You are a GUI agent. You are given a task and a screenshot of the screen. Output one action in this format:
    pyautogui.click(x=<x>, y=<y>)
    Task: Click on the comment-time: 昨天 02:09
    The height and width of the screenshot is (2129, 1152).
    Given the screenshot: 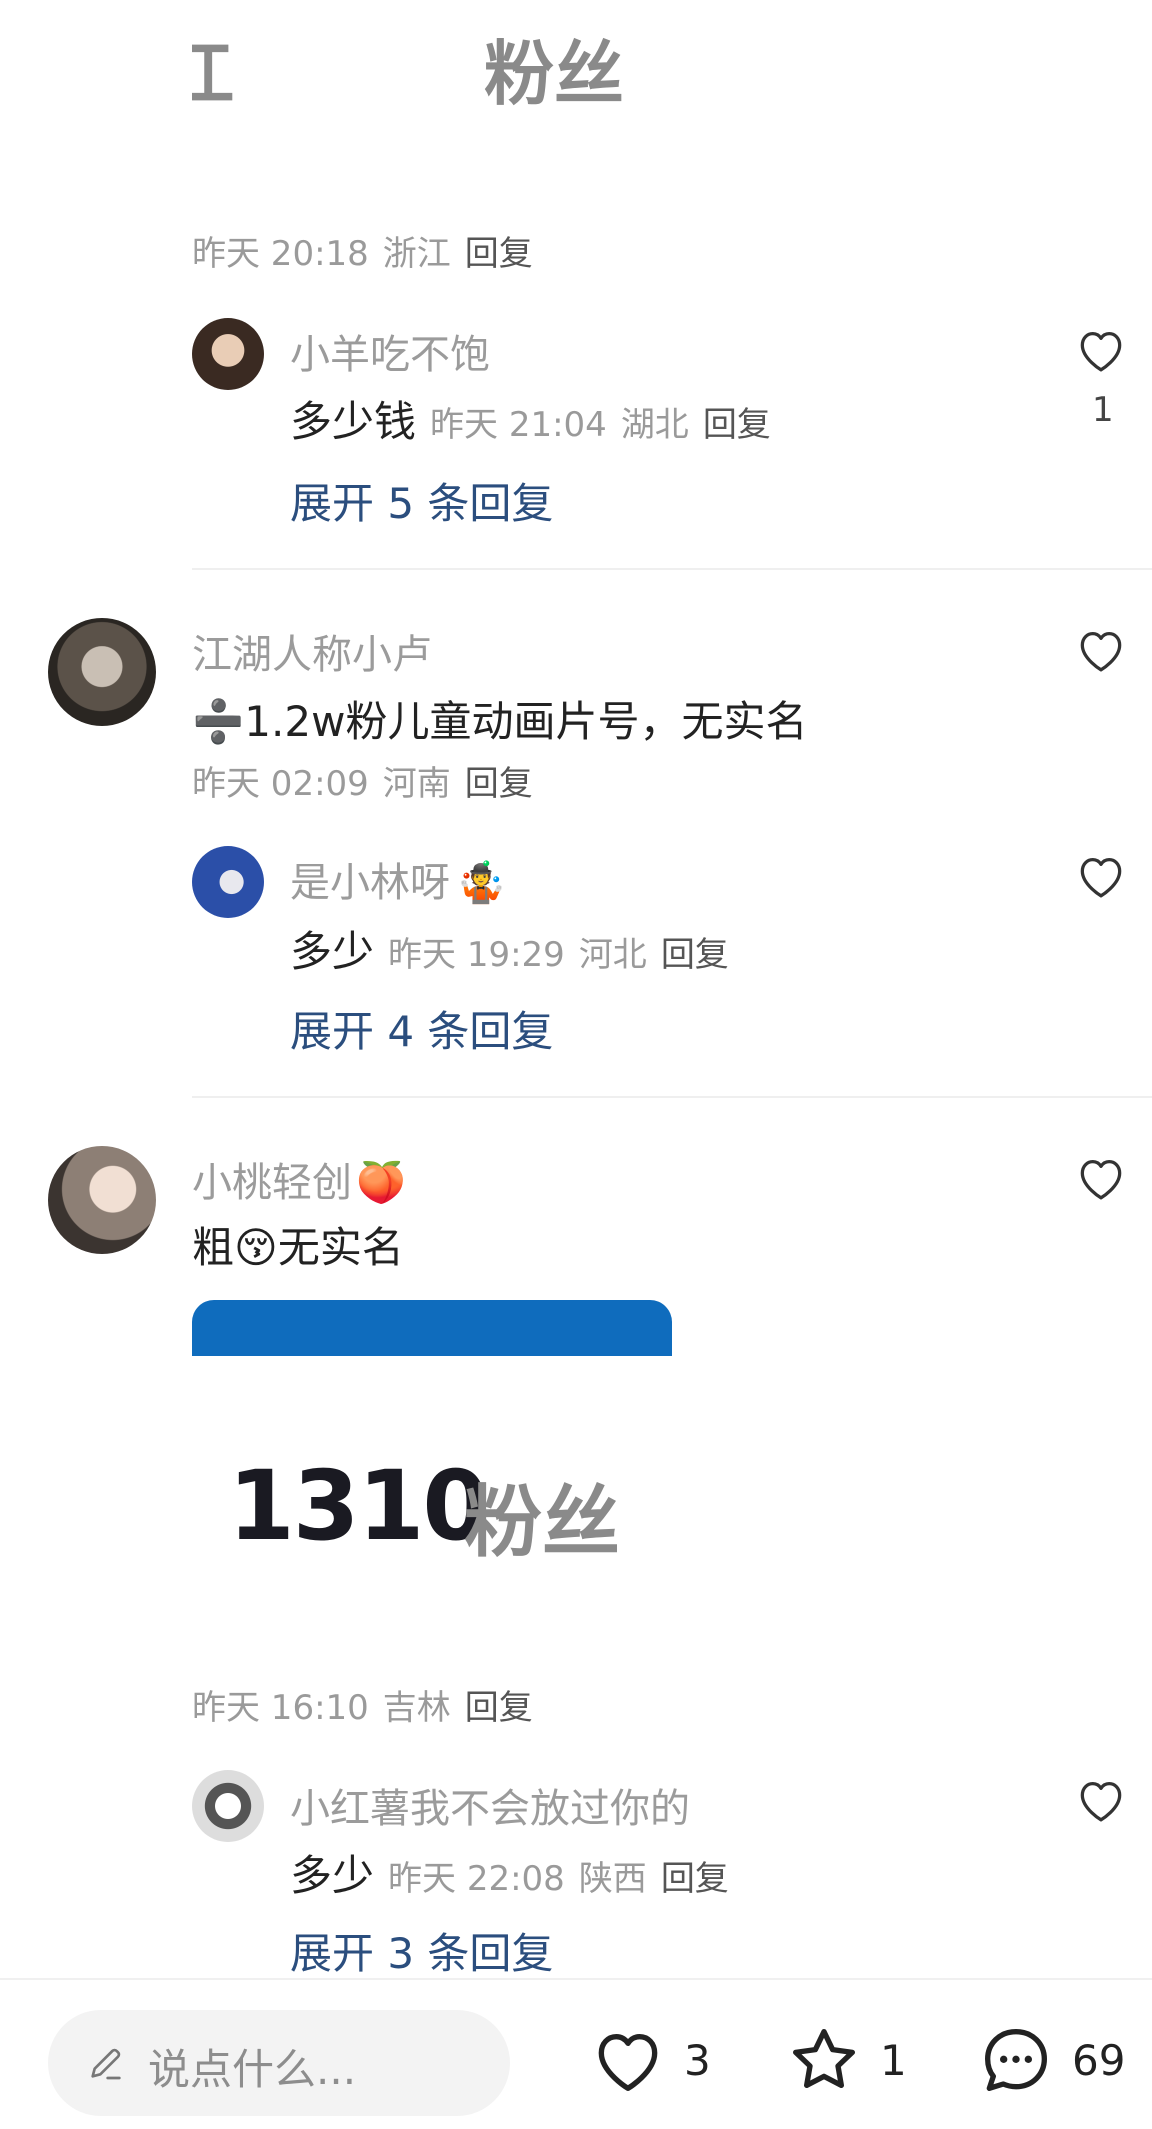 What is the action you would take?
    pyautogui.click(x=280, y=784)
    